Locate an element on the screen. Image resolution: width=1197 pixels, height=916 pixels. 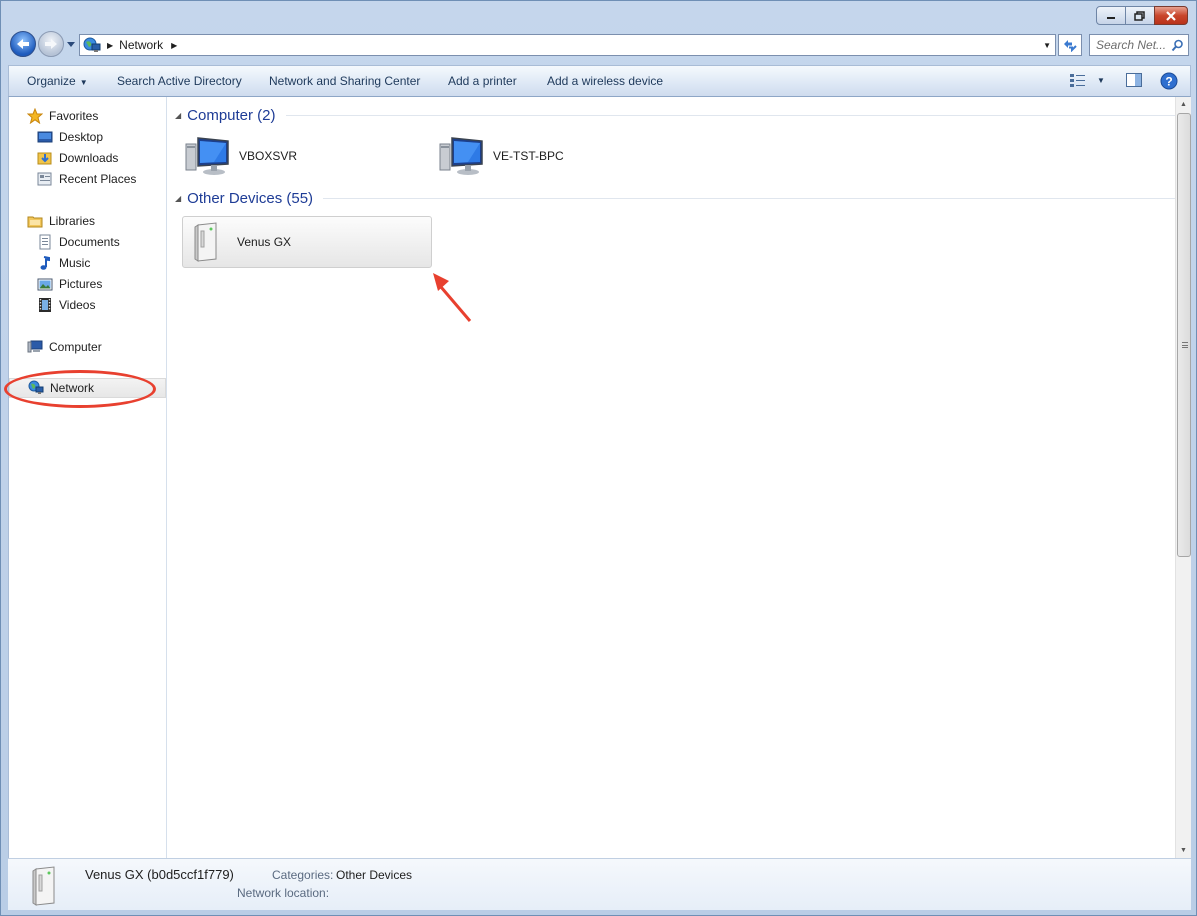
pictures-icon is located at coordinates (45, 284).